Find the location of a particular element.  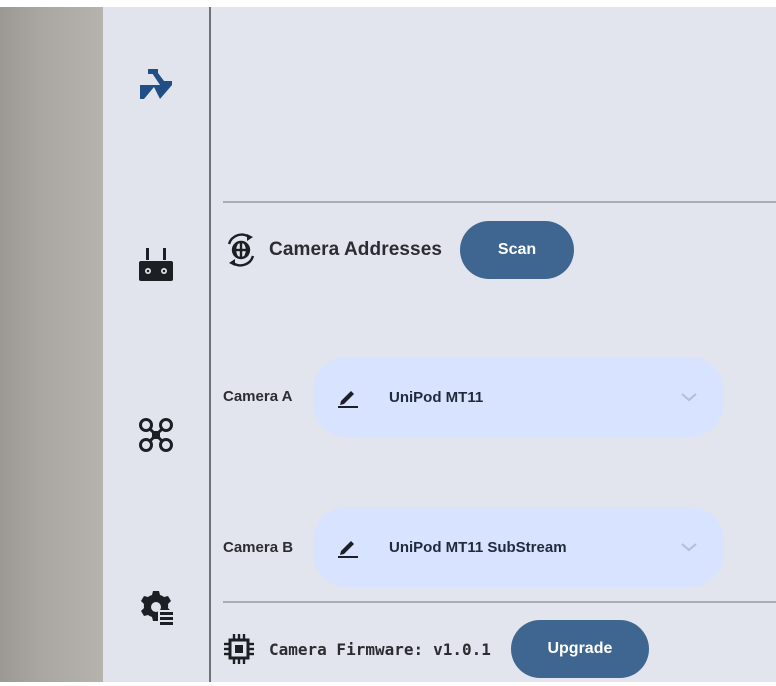

settings-list-icon is located at coordinates (156, 607).